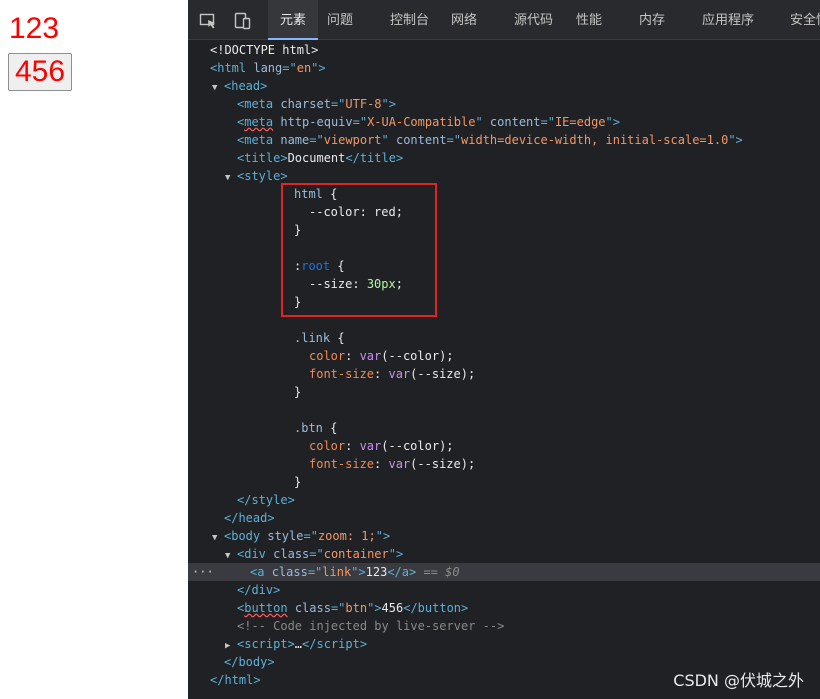  I want to click on doctype-line: <!DOCTYPE html>, so click(504, 50).